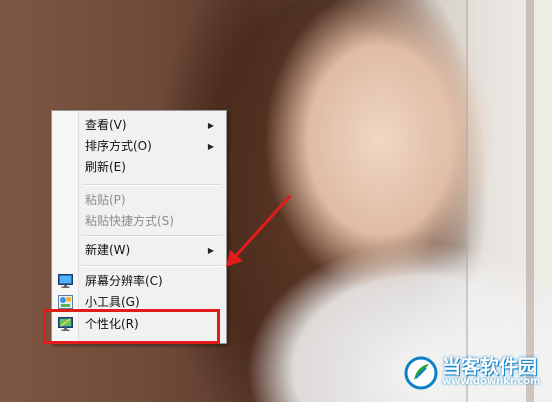  I want to click on red-arrow-annotation, so click(259, 230).